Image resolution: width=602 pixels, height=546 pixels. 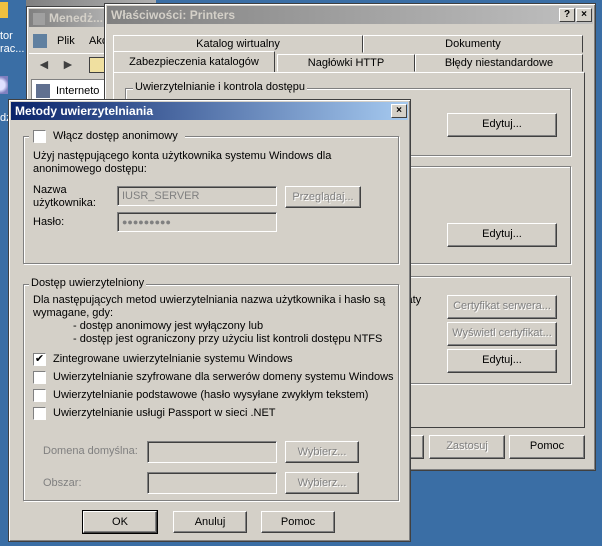 I want to click on tab-directory-security: Zabezpieczenia katalogów, so click(x=194, y=62).